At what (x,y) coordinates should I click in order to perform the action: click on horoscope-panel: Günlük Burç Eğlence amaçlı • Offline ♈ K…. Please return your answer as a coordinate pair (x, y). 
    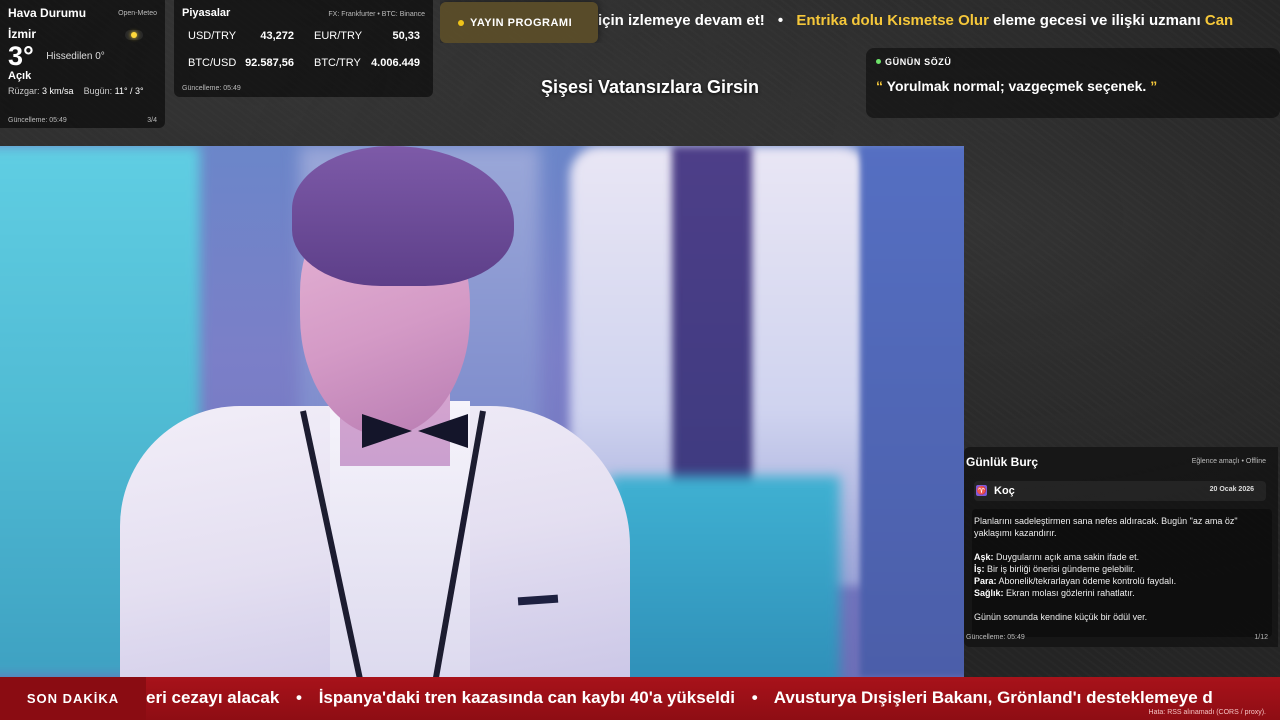
    Looking at the image, I should click on (1121, 547).